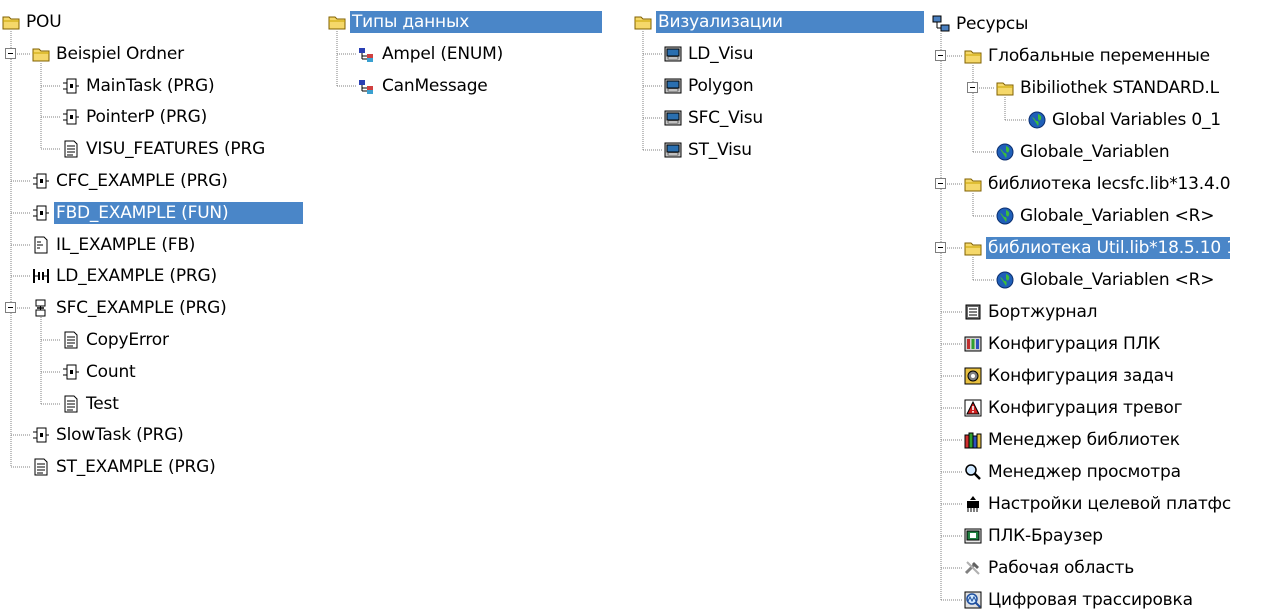 This screenshot has width=1262, height=614. What do you see at coordinates (435, 86) in the screenshot?
I see `tree-item-label: CanMessage` at bounding box center [435, 86].